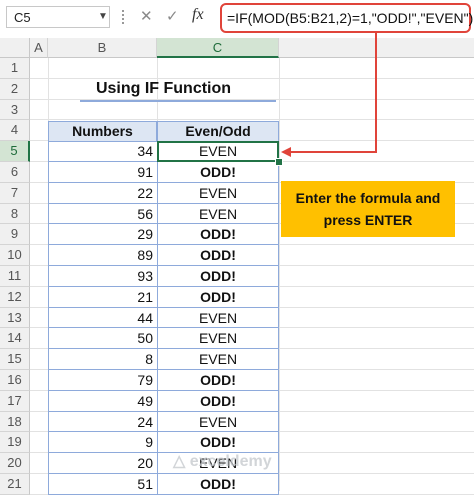 Image resolution: width=474 pixels, height=495 pixels. I want to click on watermark-text: exceldemy, so click(230, 461).